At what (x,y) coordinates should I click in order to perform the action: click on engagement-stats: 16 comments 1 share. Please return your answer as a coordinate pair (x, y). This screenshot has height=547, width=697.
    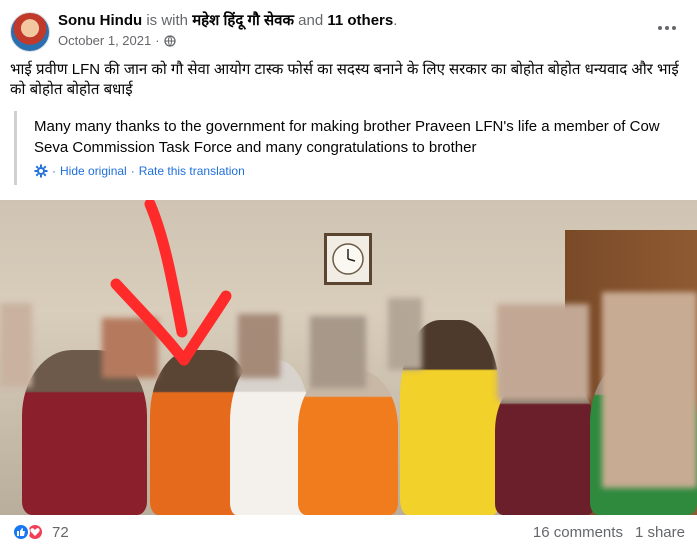
    Looking at the image, I should click on (609, 532).